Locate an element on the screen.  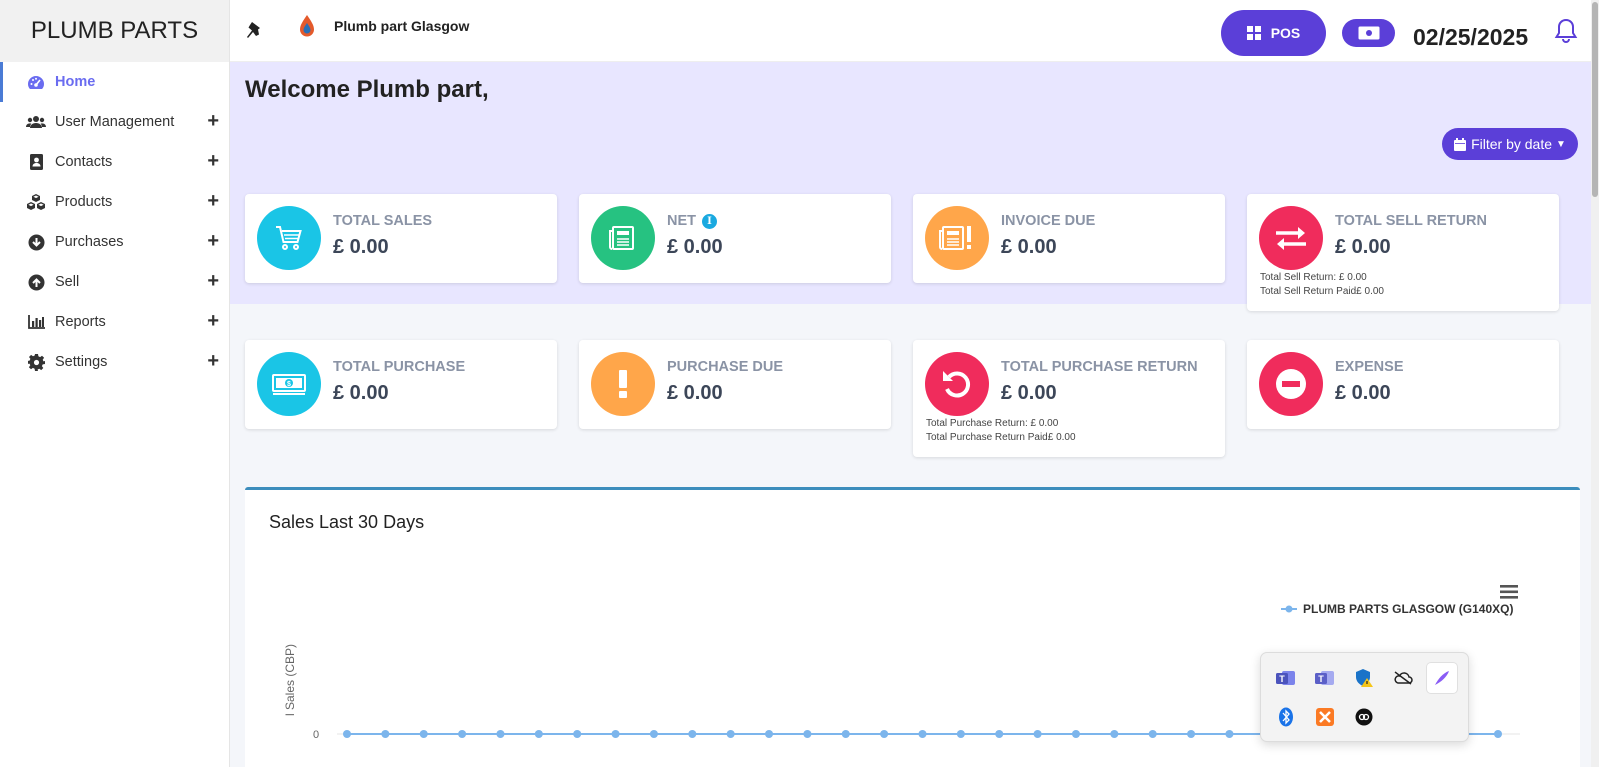
legend-label: PLUMB PARTS GLASGOW (G140XQ) is located at coordinates (1408, 609).